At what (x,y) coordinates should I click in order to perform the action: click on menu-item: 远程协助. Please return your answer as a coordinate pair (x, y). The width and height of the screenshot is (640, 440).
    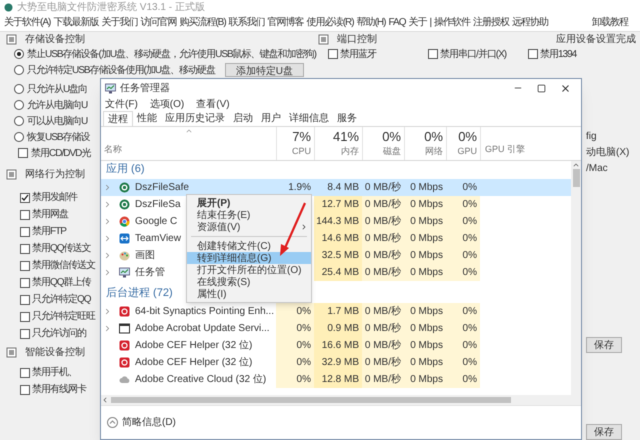
    Looking at the image, I should click on (530, 22).